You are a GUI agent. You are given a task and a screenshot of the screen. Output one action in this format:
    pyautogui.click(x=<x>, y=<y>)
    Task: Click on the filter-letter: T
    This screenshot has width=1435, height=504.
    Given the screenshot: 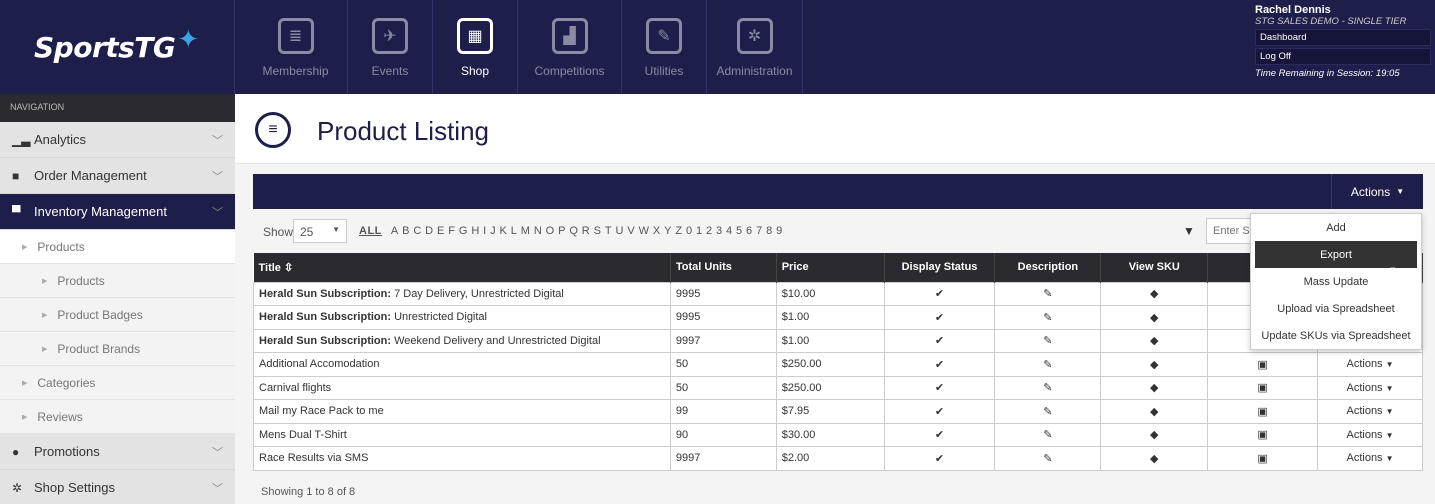 What is the action you would take?
    pyautogui.click(x=608, y=231)
    